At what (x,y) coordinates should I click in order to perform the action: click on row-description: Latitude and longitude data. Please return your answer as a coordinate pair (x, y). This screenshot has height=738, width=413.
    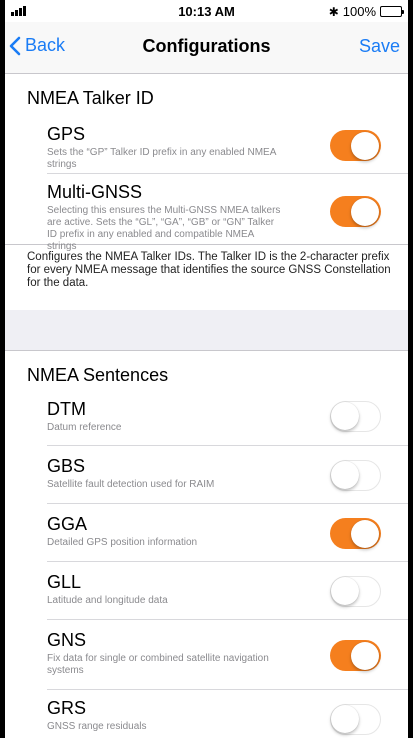
    Looking at the image, I should click on (107, 600).